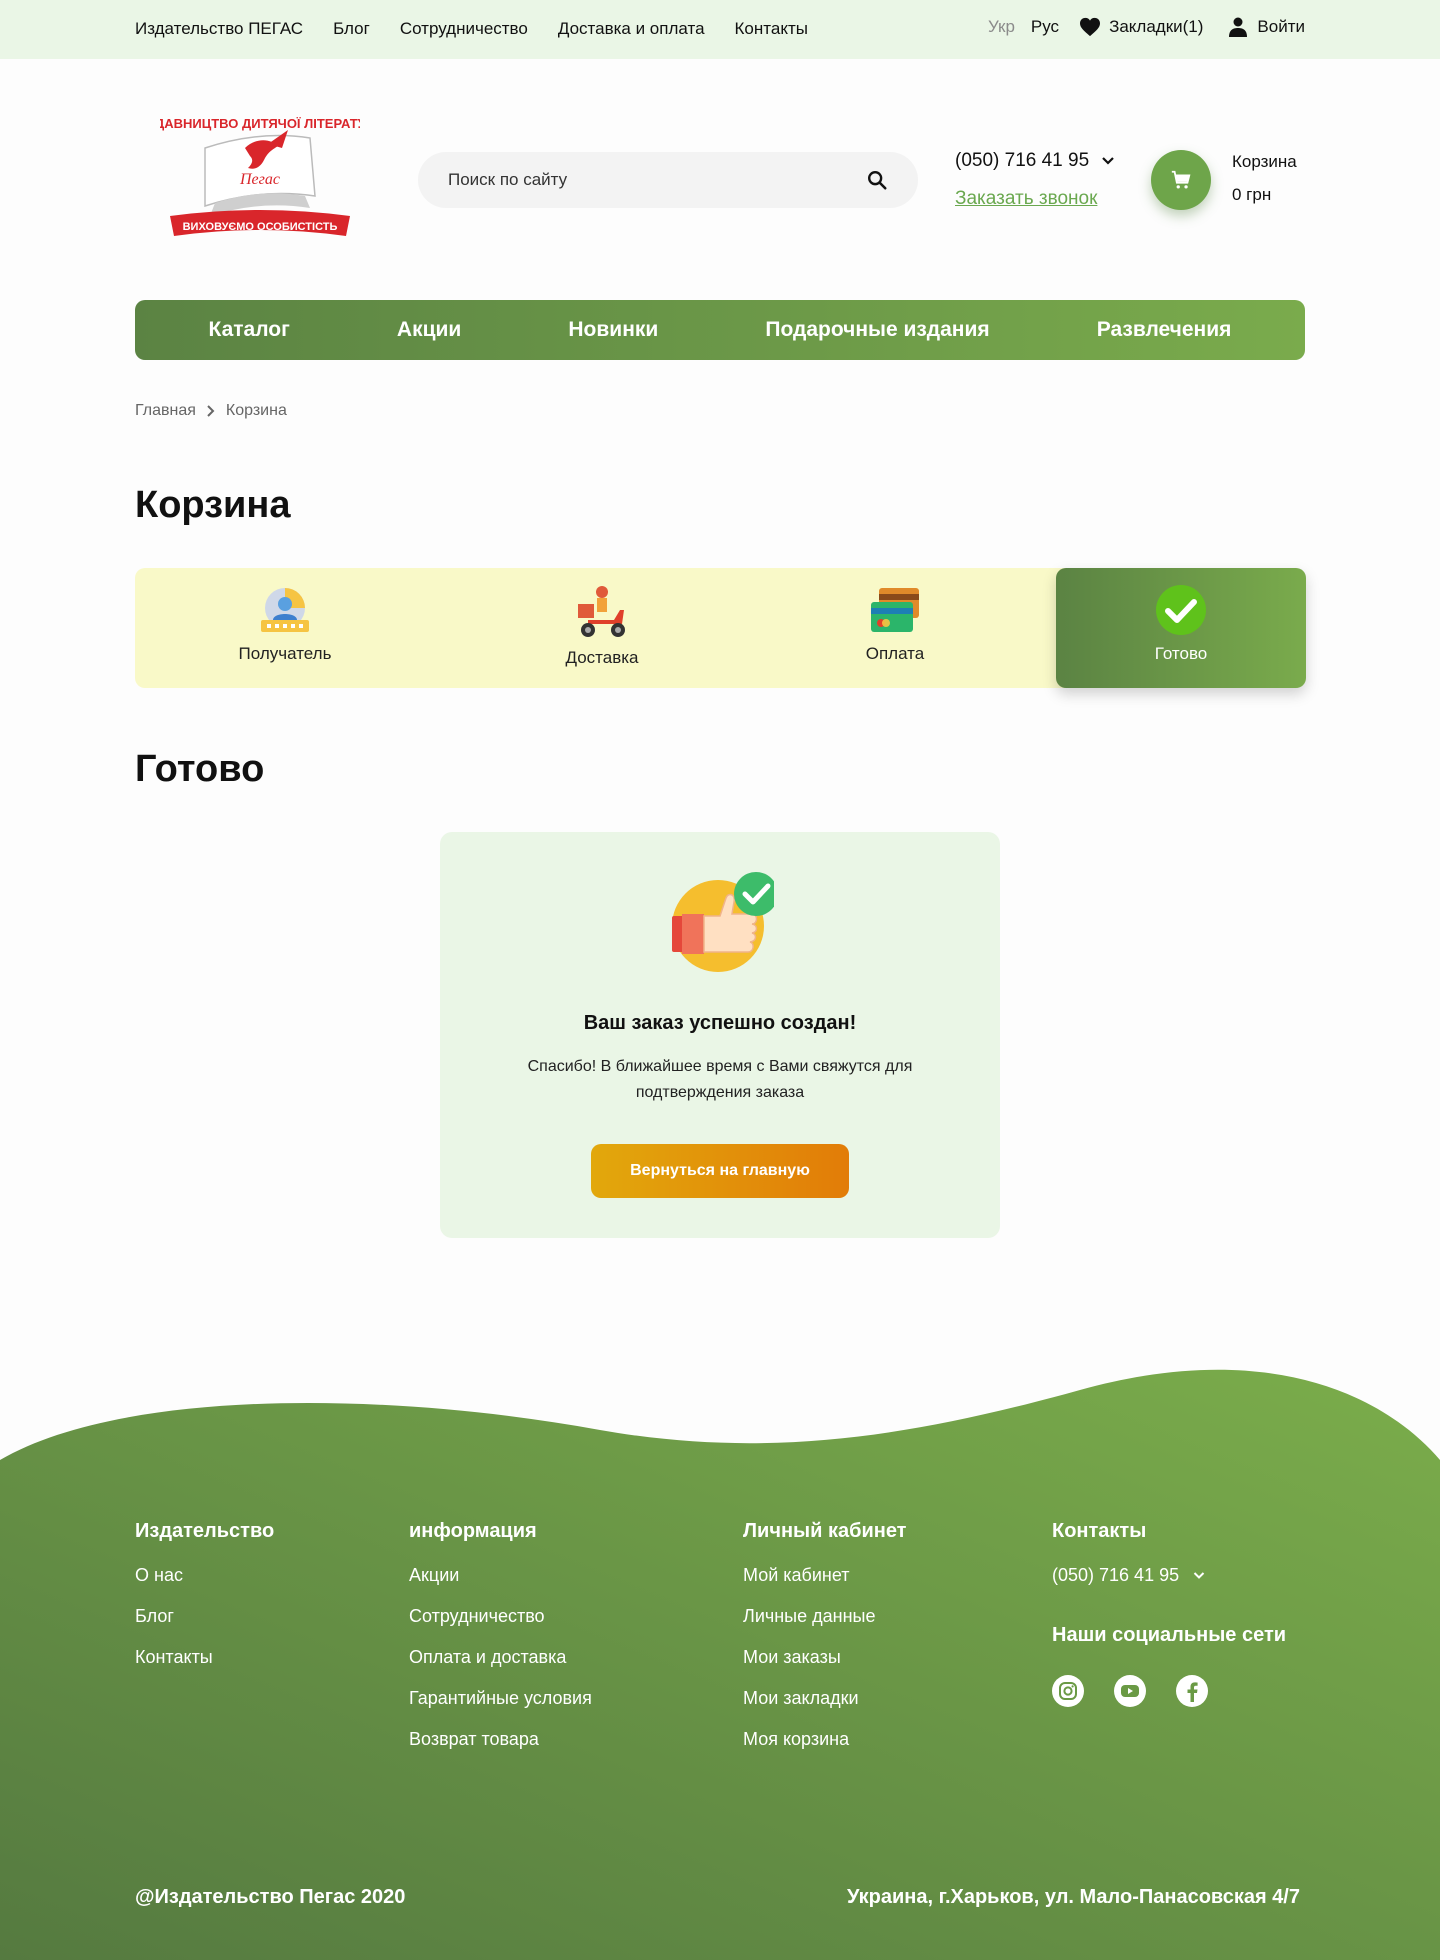 The width and height of the screenshot is (1440, 1960). Describe the element at coordinates (720, 1171) in the screenshot. I see `back-to-home-button: Вернуться на главную` at that location.